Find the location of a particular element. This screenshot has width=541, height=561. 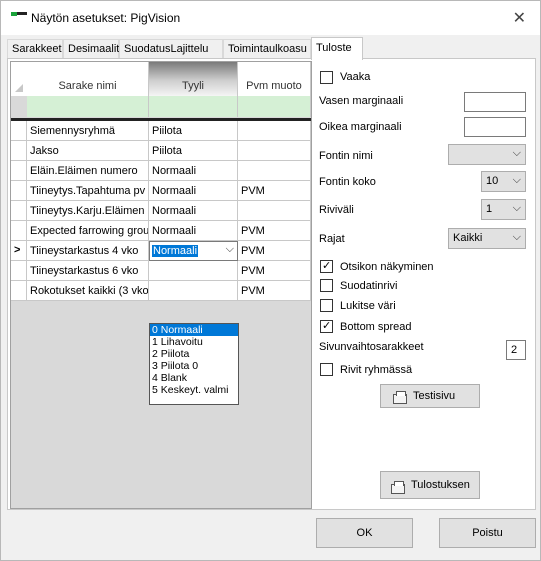

table-row: Jakso Piilota is located at coordinates (161, 151).